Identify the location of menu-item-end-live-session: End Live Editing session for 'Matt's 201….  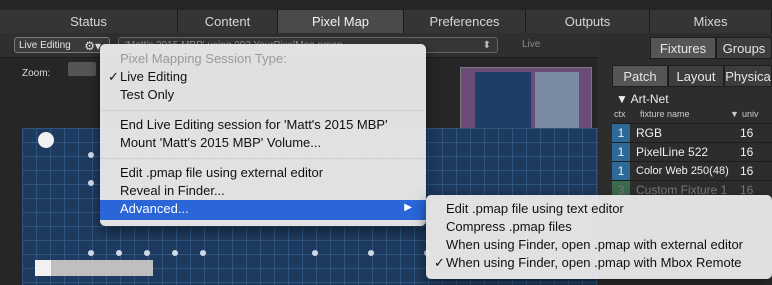
(254, 125).